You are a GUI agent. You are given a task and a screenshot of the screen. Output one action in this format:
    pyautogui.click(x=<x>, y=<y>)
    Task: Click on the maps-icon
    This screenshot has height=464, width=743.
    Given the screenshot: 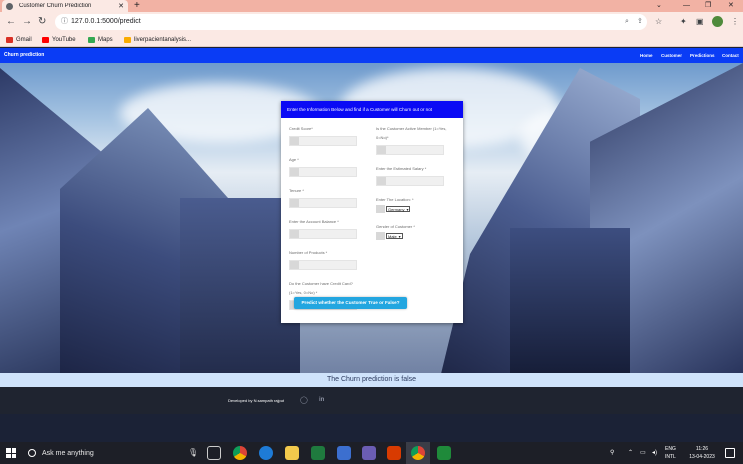 What is the action you would take?
    pyautogui.click(x=91, y=39)
    